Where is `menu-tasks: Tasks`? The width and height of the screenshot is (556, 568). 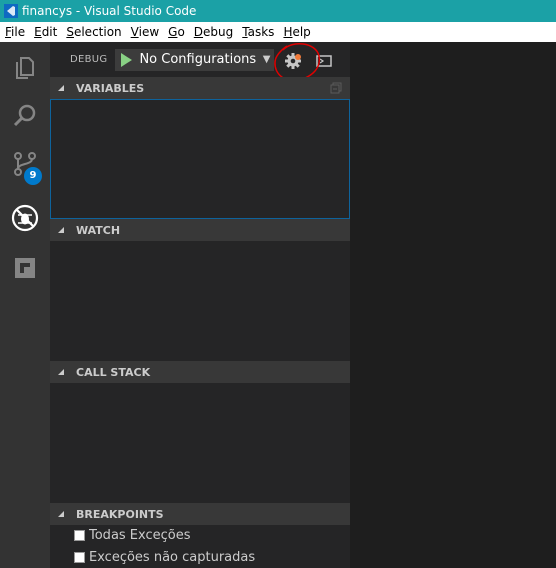 menu-tasks: Tasks is located at coordinates (258, 32).